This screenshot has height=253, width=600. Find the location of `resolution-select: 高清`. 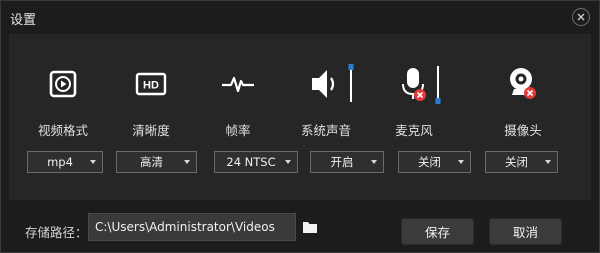

resolution-select: 高清 is located at coordinates (156, 162).